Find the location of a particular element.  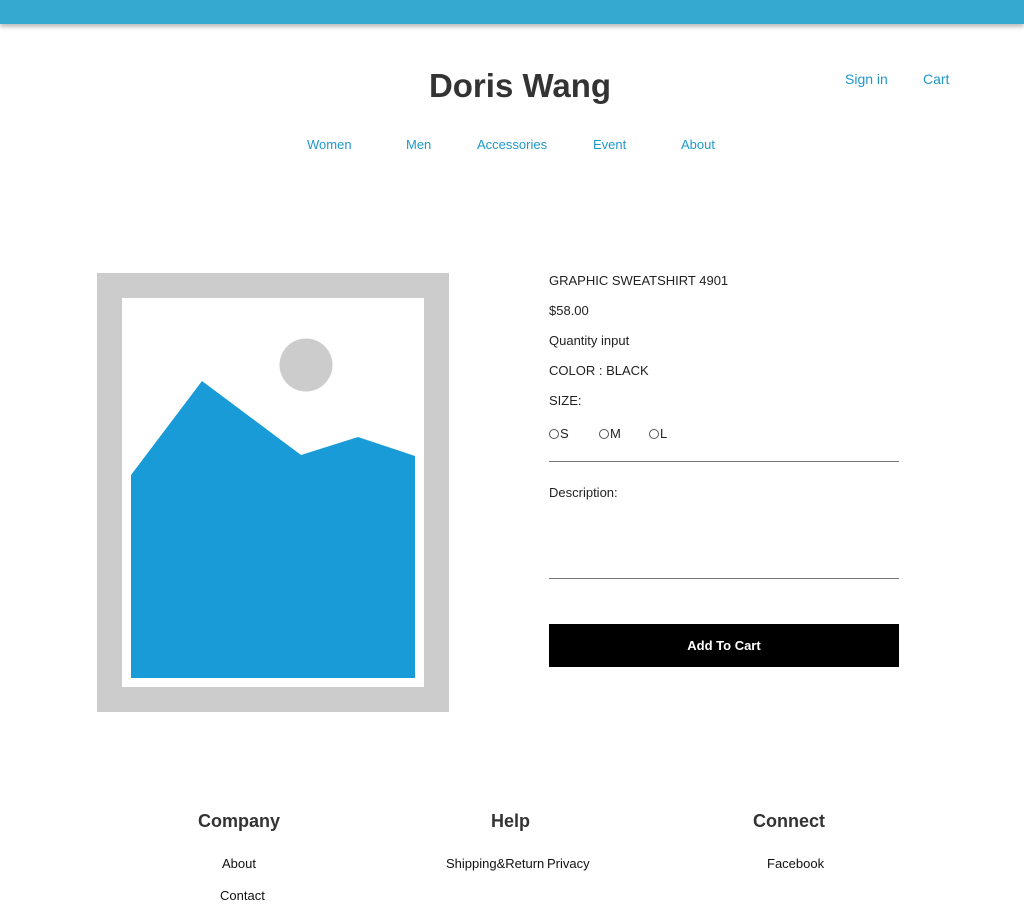

size-label: SIZE: is located at coordinates (565, 400).